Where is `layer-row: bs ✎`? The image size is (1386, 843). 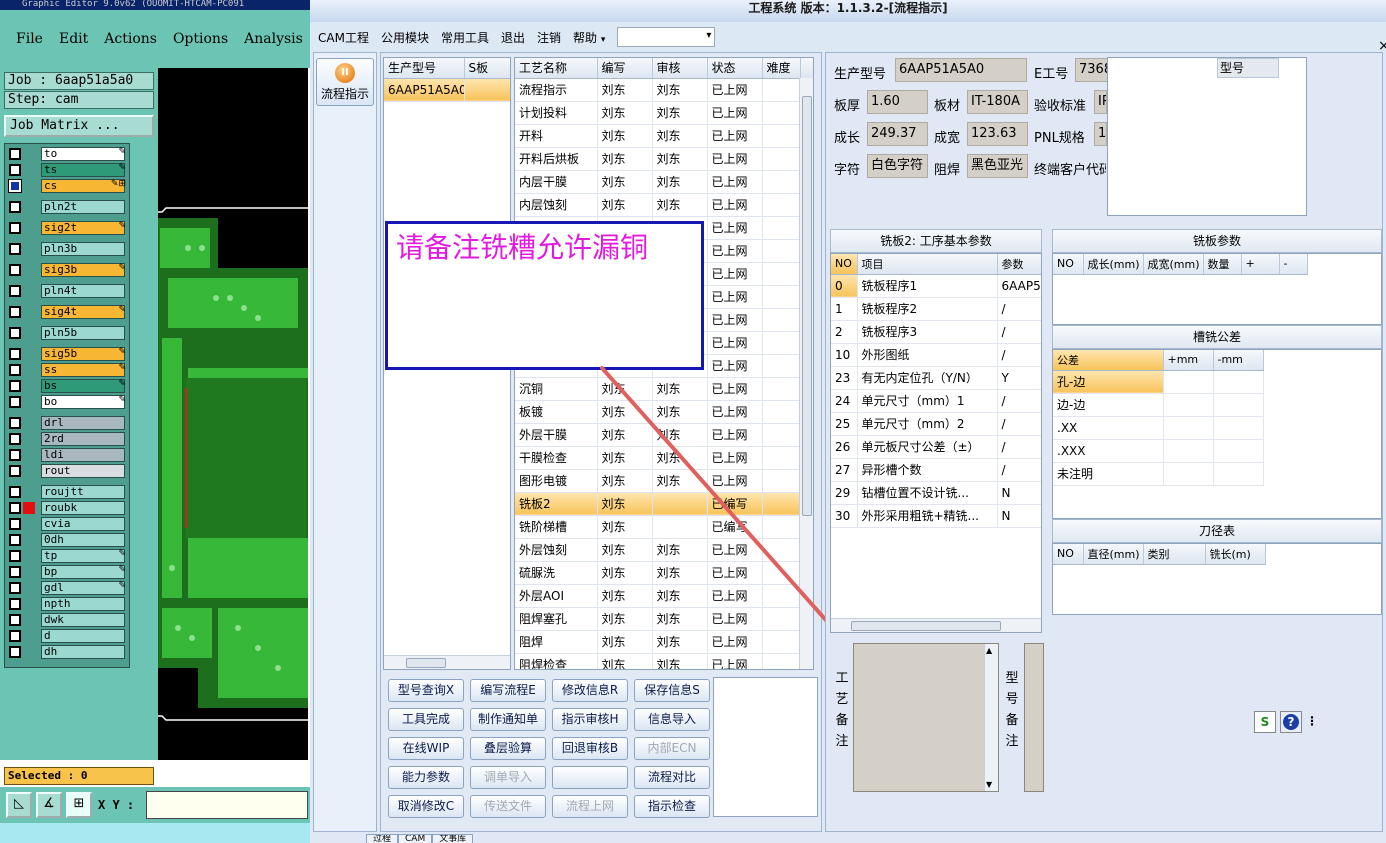 layer-row: bs ✎ is located at coordinates (67, 386).